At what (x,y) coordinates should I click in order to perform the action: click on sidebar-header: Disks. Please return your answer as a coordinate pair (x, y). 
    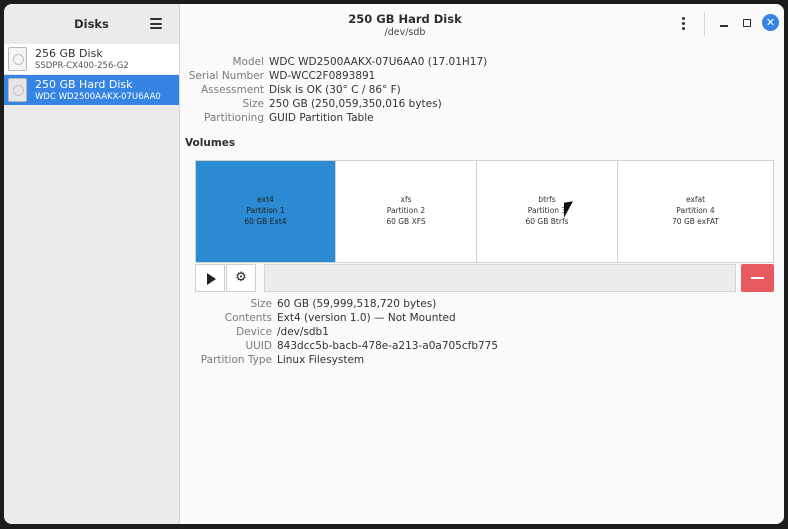
    Looking at the image, I should click on (91, 24).